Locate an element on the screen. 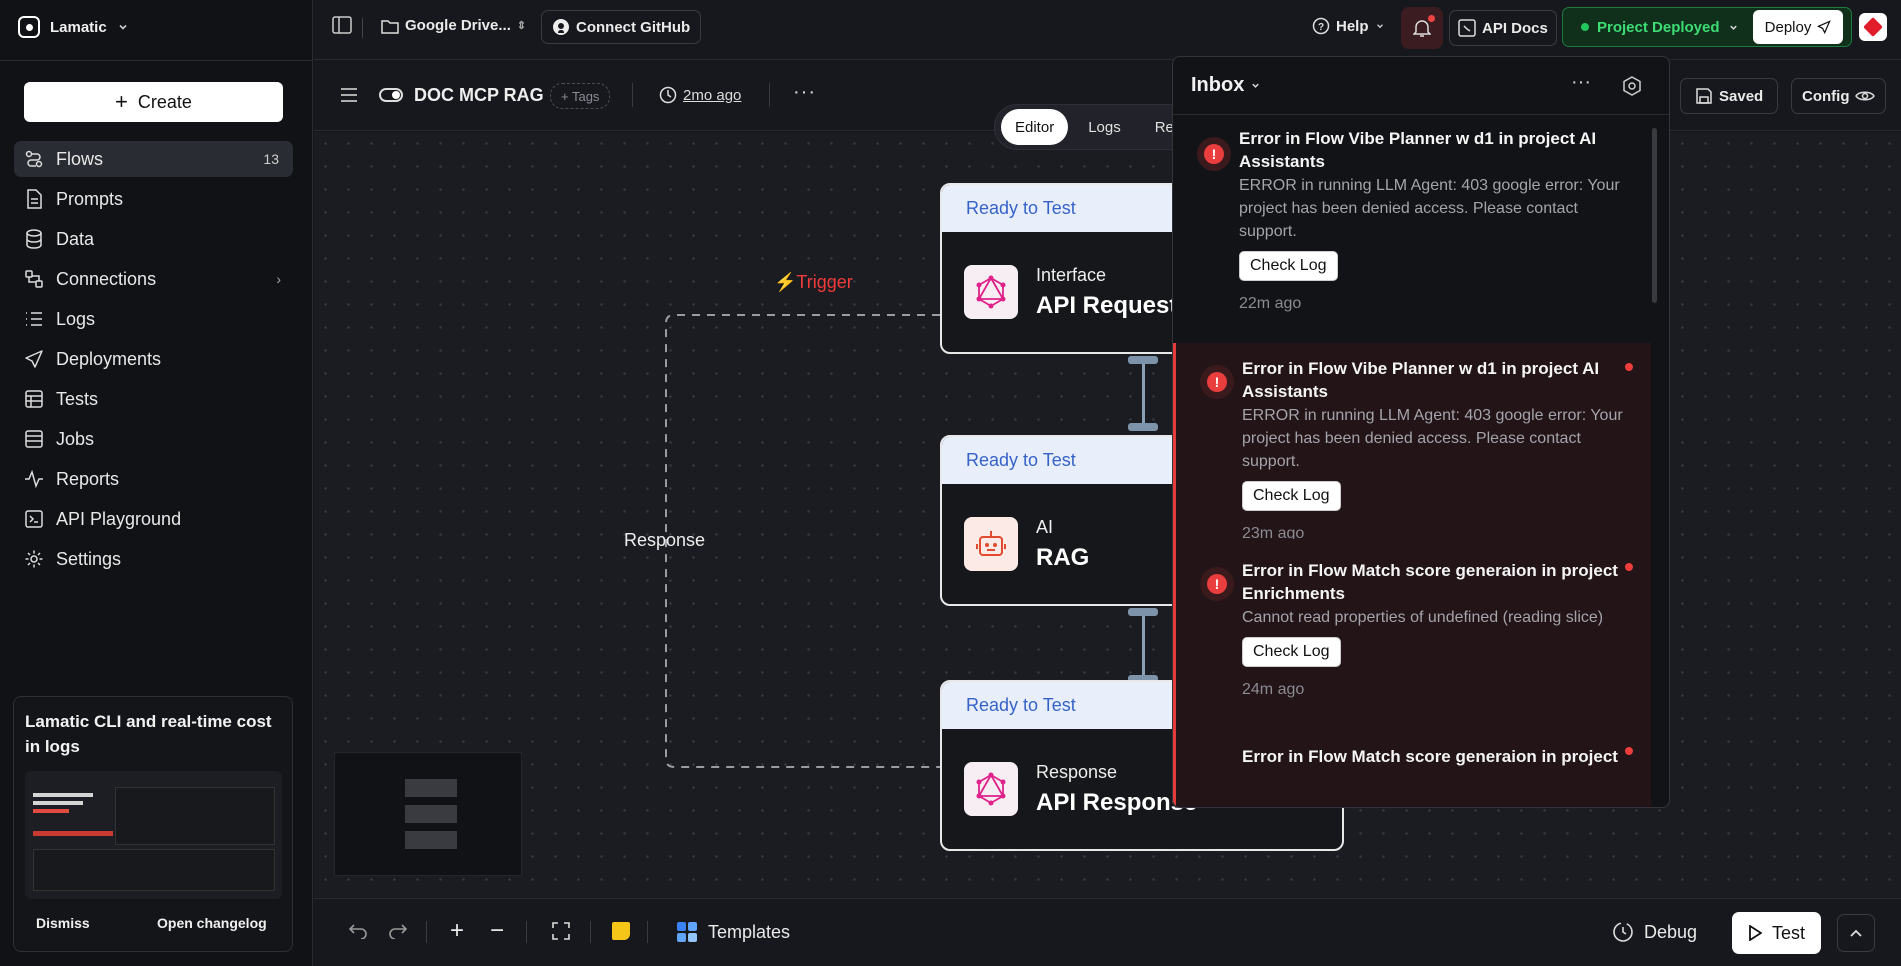  api-docs-button: API Docs is located at coordinates (1503, 28).